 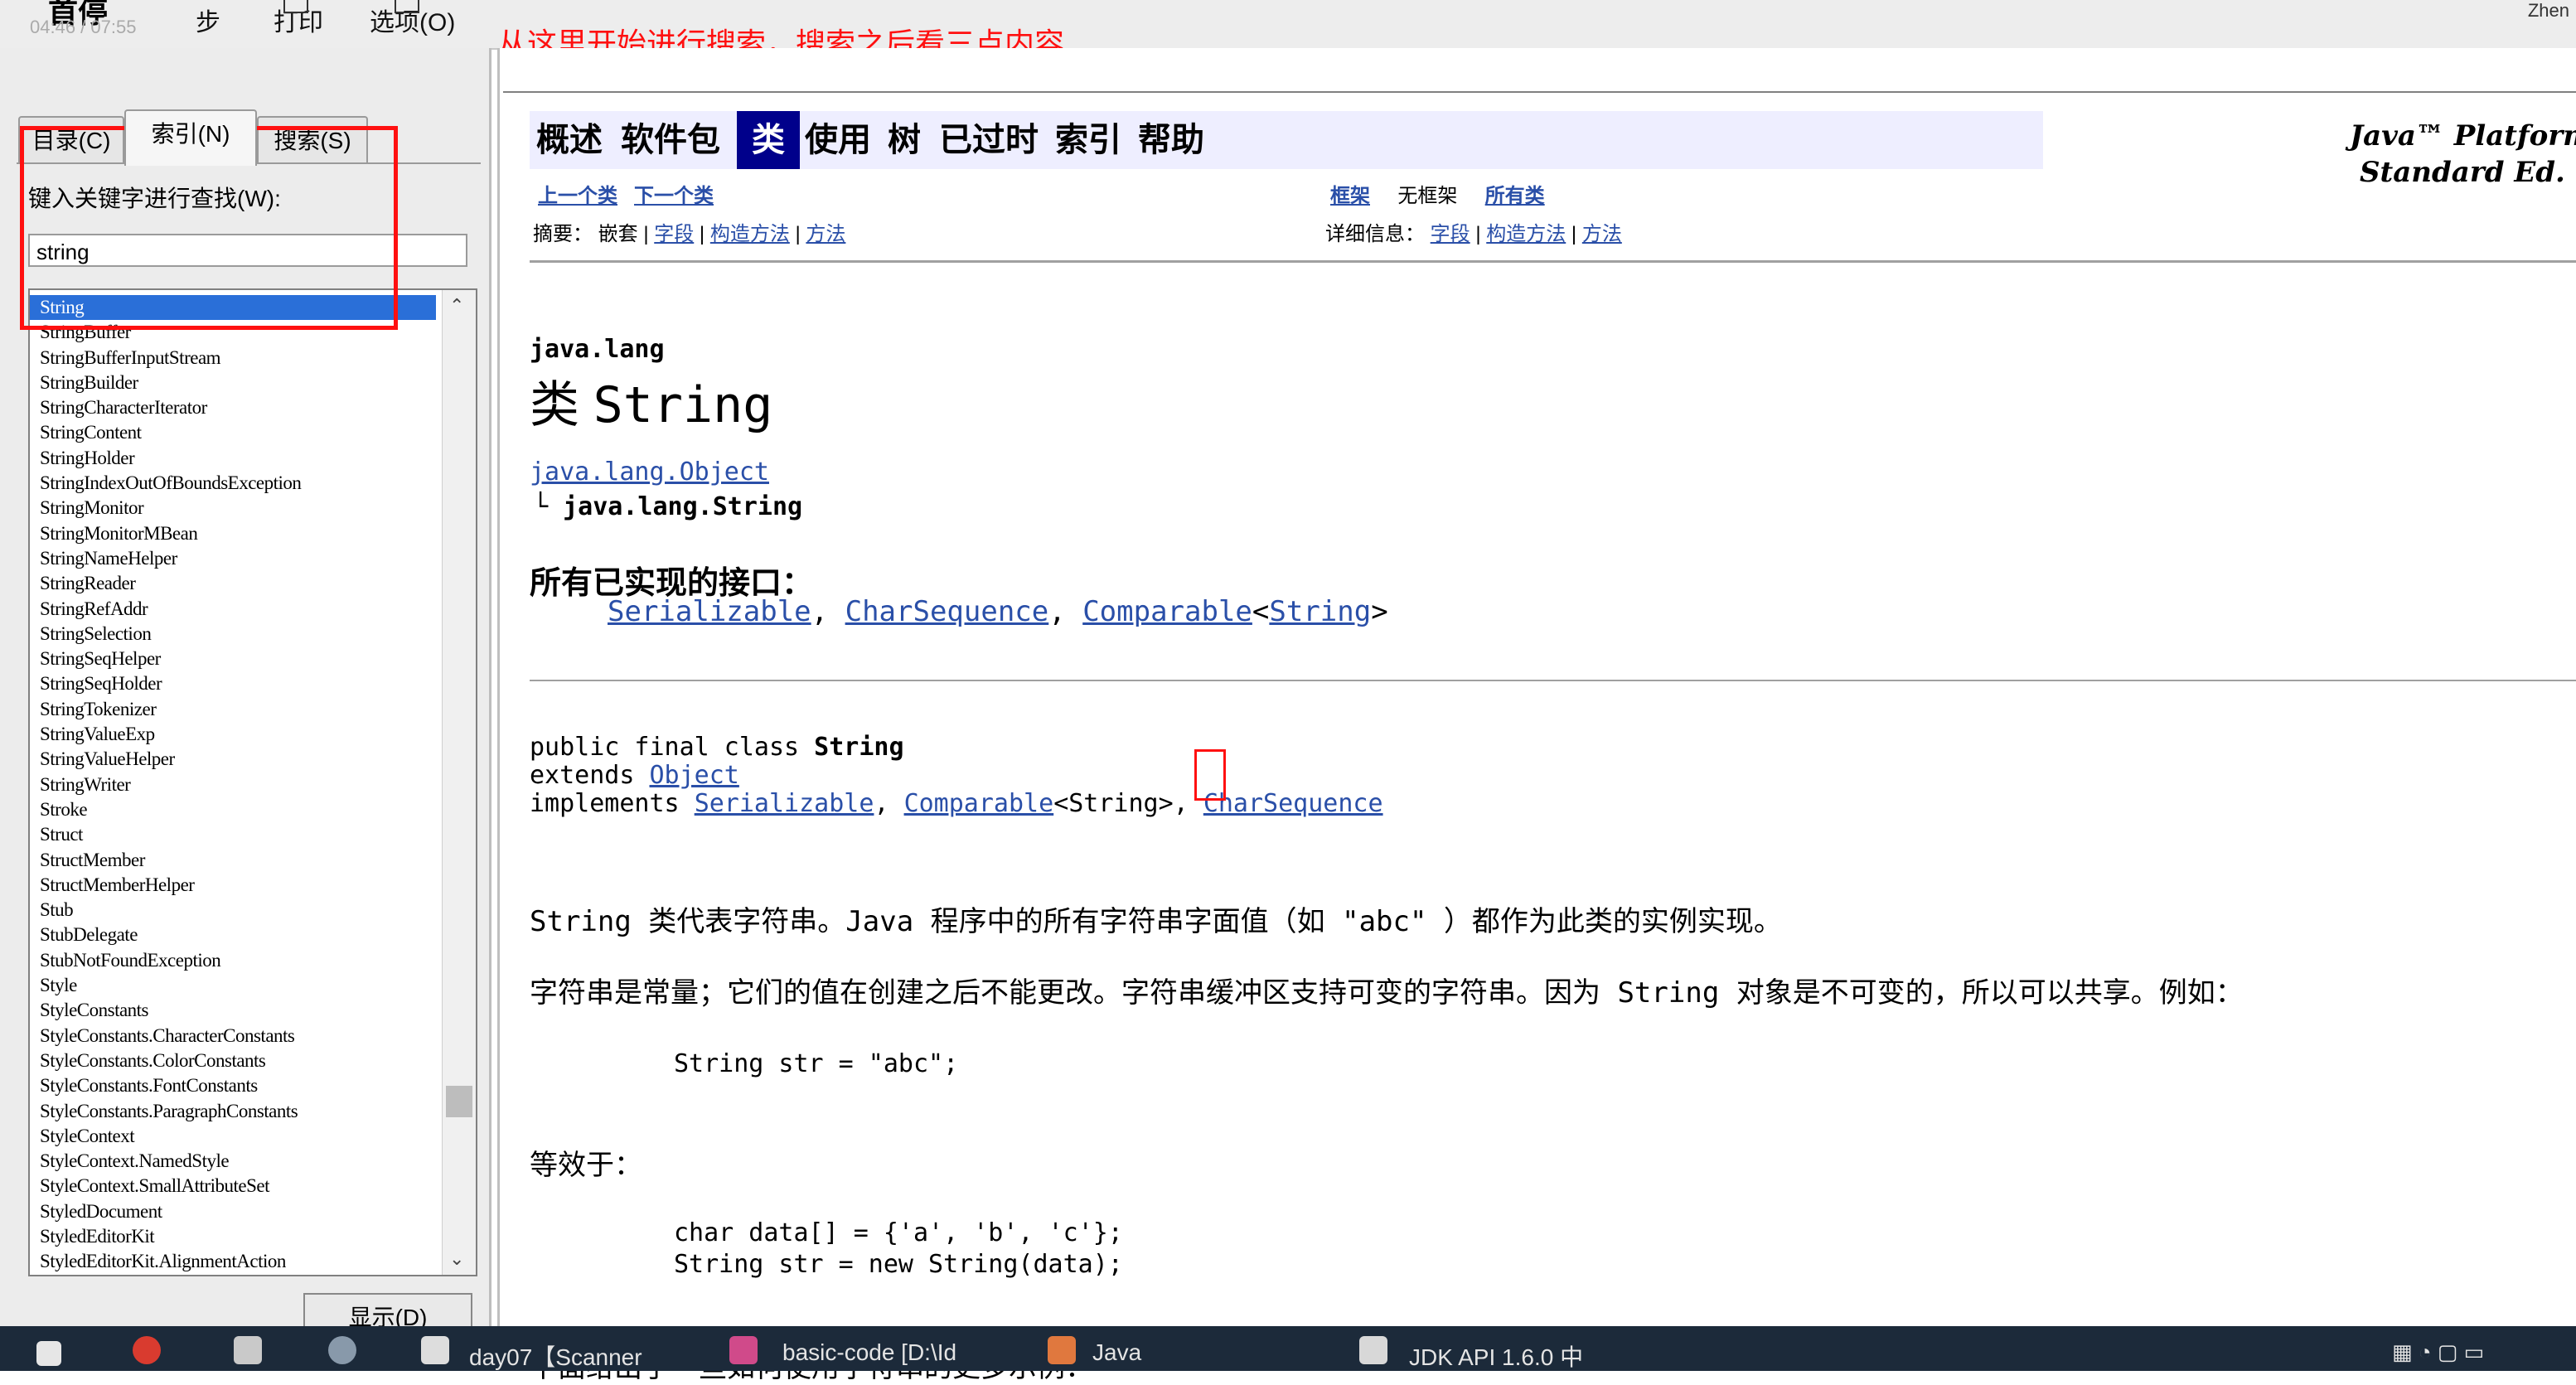 I want to click on java-icon, so click(x=1062, y=1350).